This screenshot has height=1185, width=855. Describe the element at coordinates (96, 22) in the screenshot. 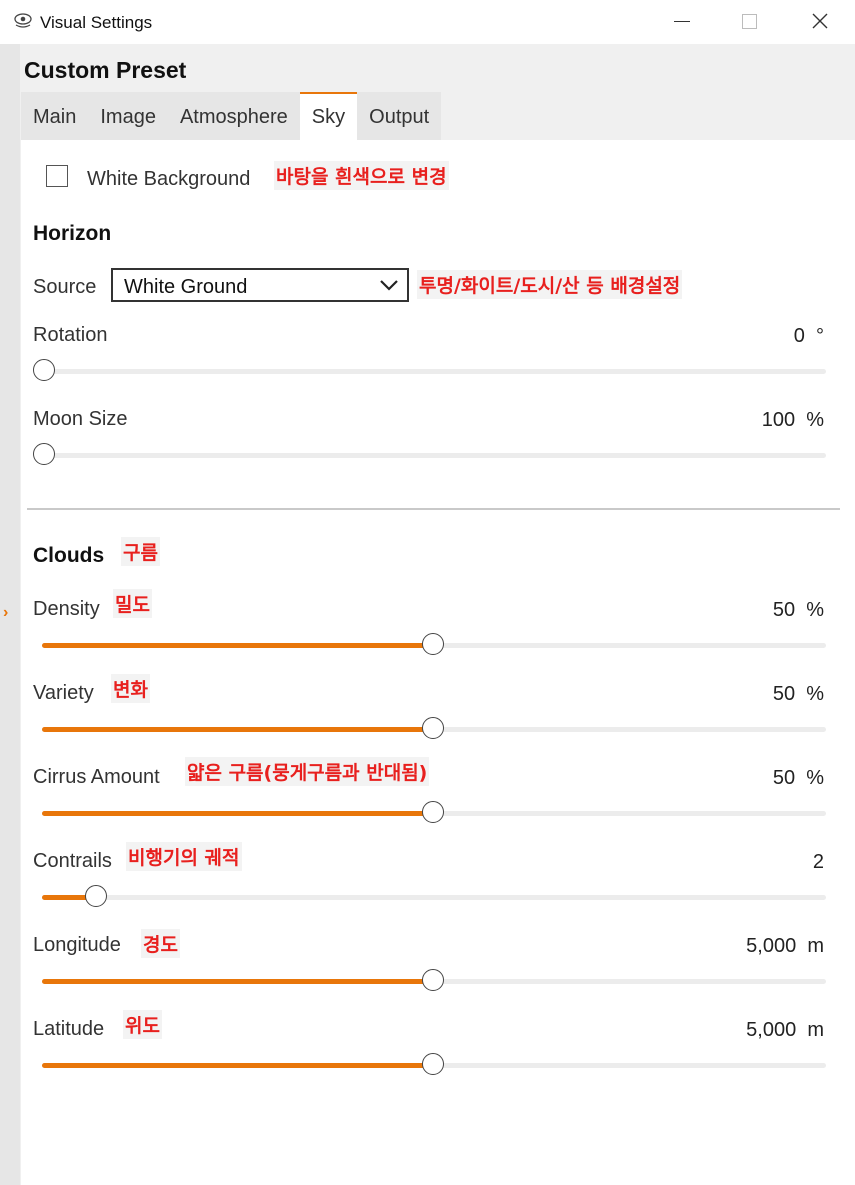

I see `window-title: Visual Settings` at that location.